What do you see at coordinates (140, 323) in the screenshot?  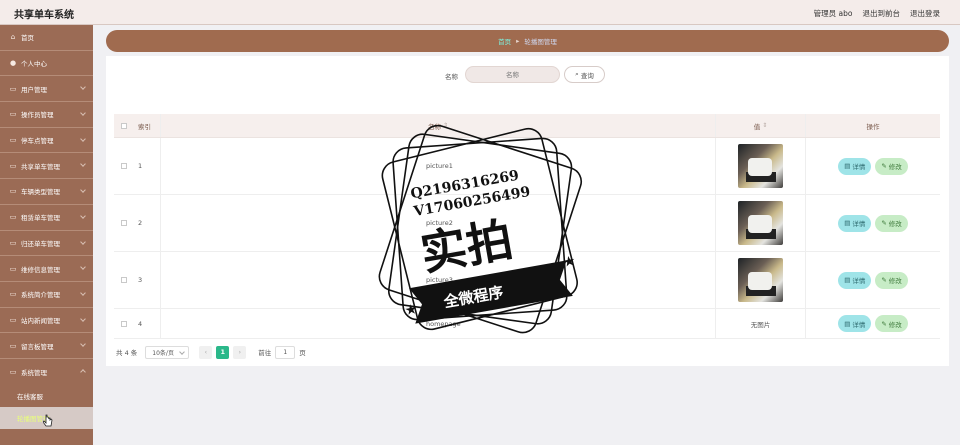 I see `row-index: 4` at bounding box center [140, 323].